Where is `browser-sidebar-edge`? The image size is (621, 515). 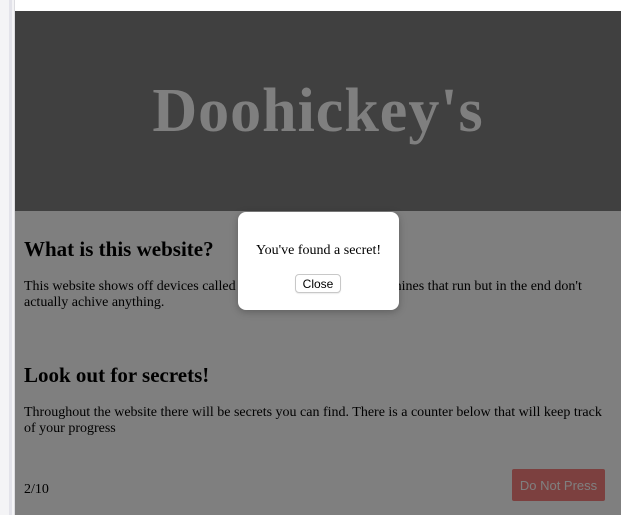 browser-sidebar-edge is located at coordinates (7, 257).